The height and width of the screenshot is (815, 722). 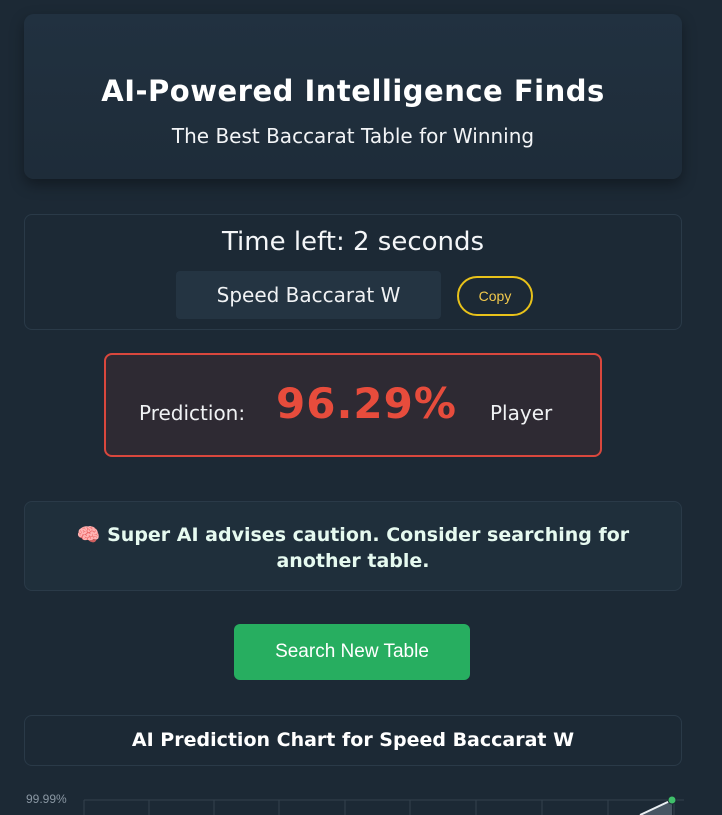 I want to click on search-new-table-button: Search New Table, so click(x=352, y=652).